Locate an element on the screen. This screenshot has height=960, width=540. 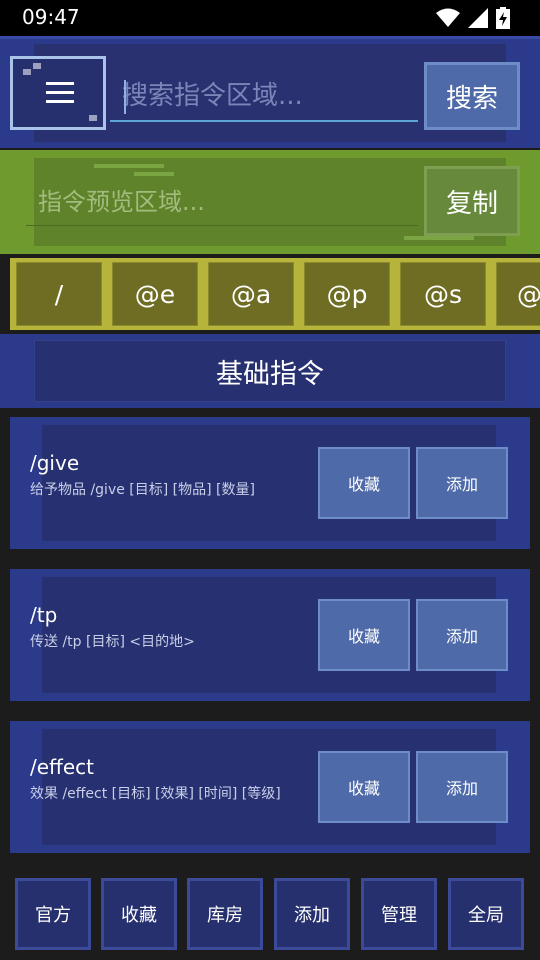
selector-chip-p: @p is located at coordinates (347, 294).